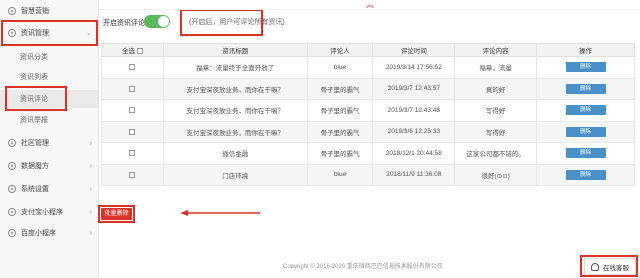 The image size is (640, 278). I want to click on row-time: 2018/11/9 11:36:08, so click(414, 174).